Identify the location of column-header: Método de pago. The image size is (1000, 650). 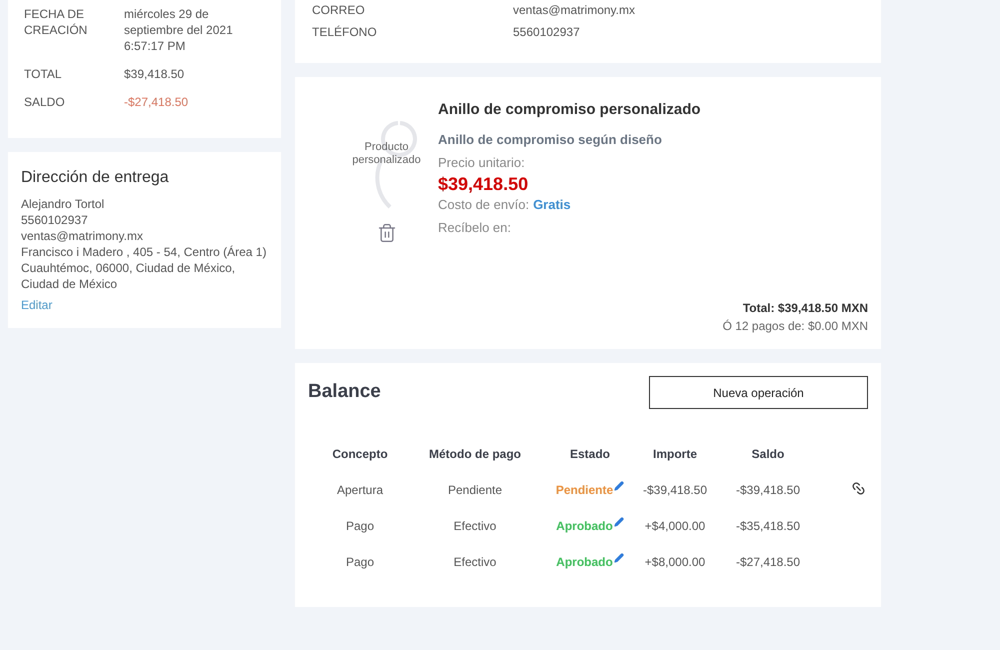
(475, 454).